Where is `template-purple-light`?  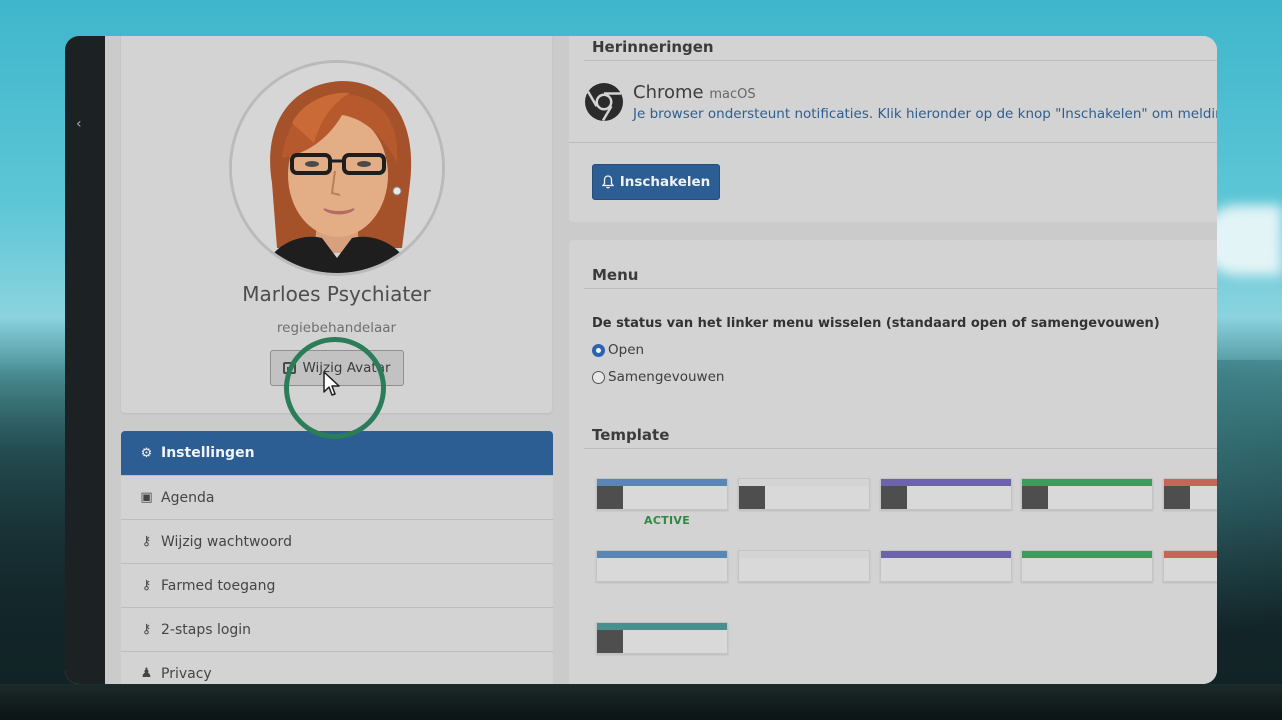
template-purple-light is located at coordinates (946, 566).